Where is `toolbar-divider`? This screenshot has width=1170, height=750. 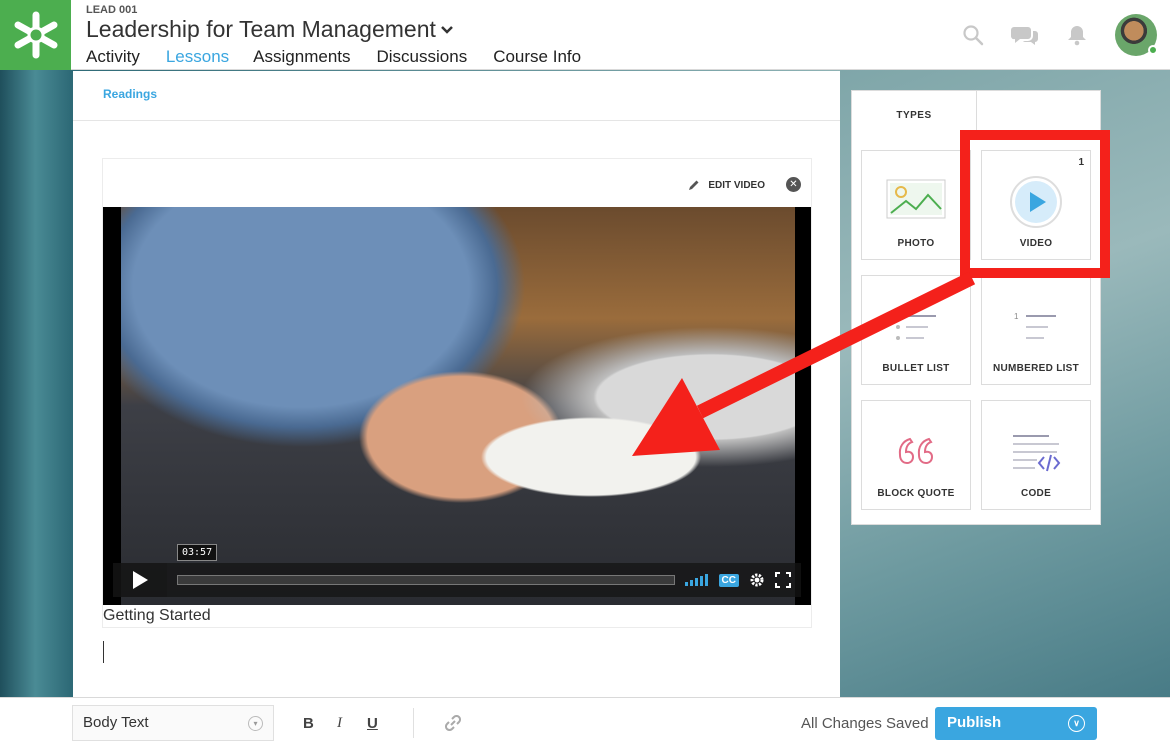
toolbar-divider is located at coordinates (413, 723).